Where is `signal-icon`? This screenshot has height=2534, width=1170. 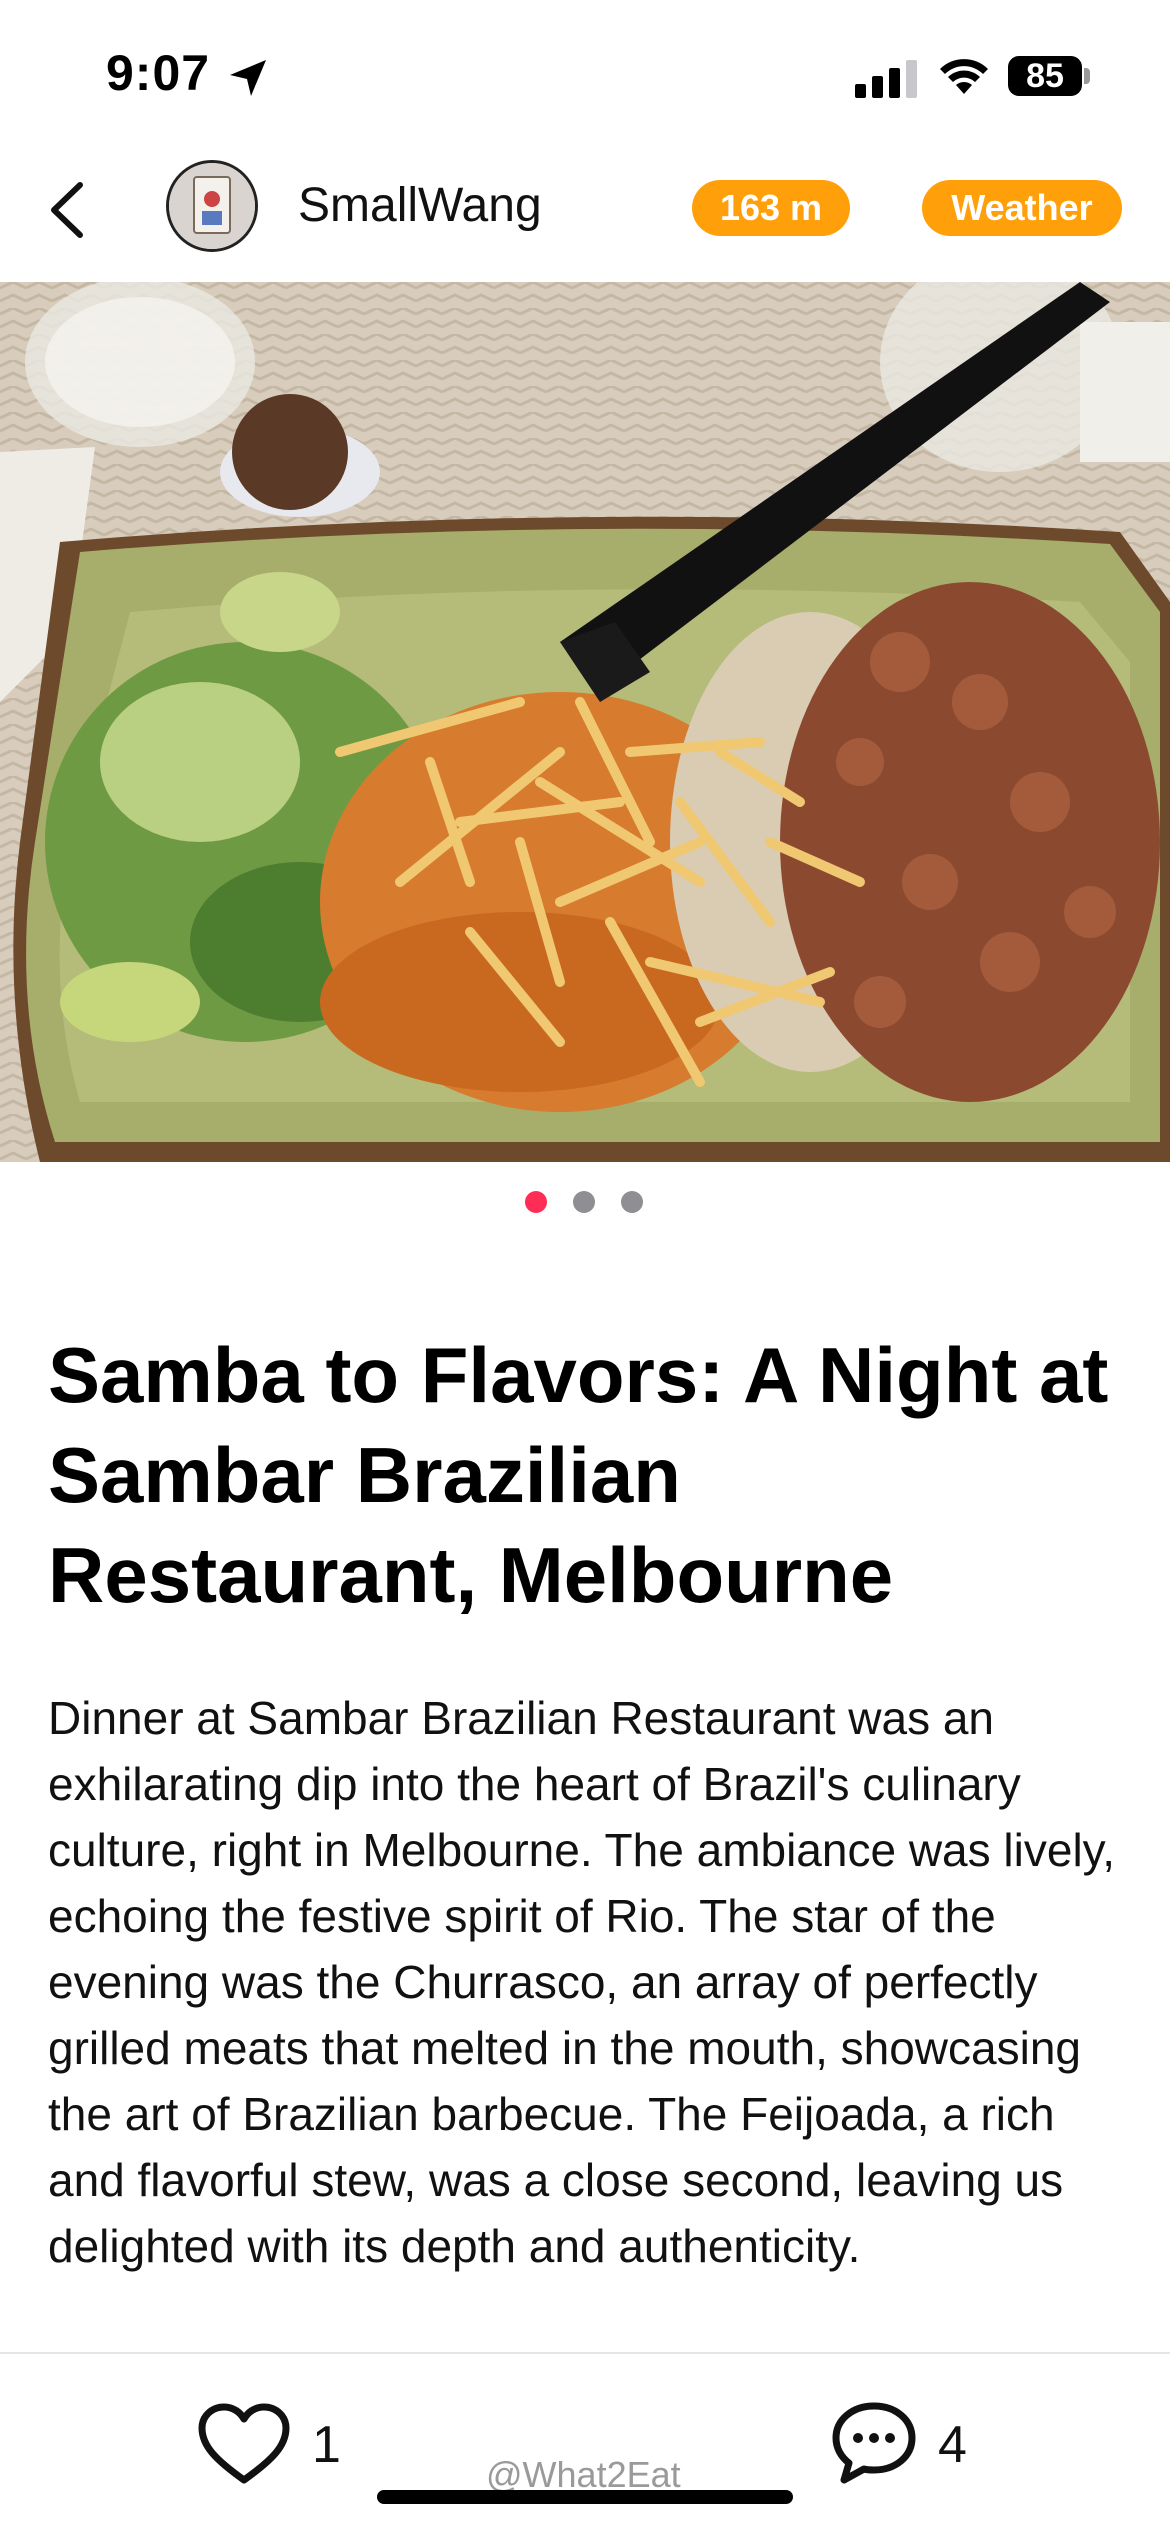
signal-icon is located at coordinates (886, 79).